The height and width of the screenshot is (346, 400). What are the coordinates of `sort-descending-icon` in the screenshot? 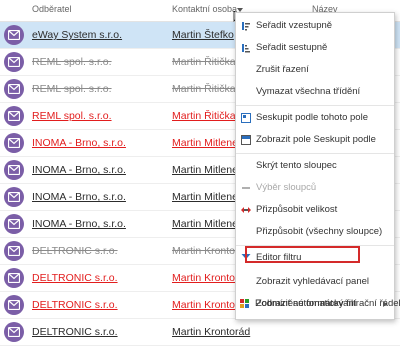 It's located at (246, 48).